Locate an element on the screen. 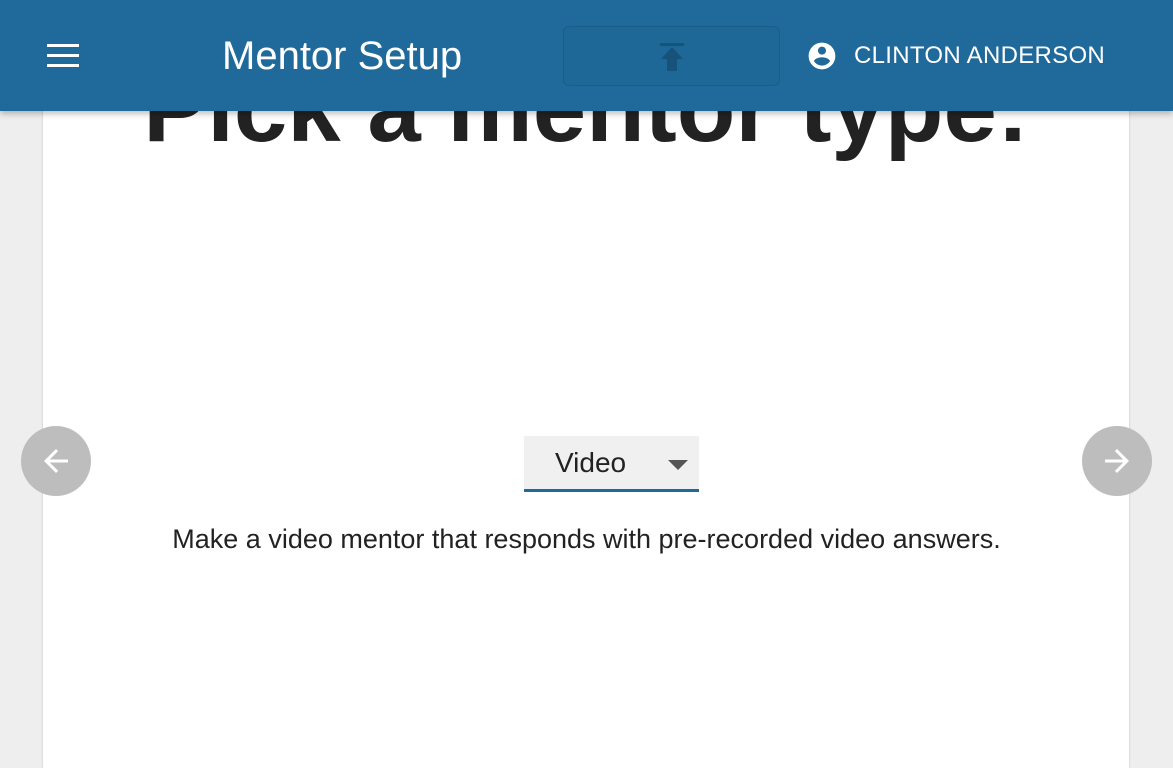  upload-icon is located at coordinates (672, 57).